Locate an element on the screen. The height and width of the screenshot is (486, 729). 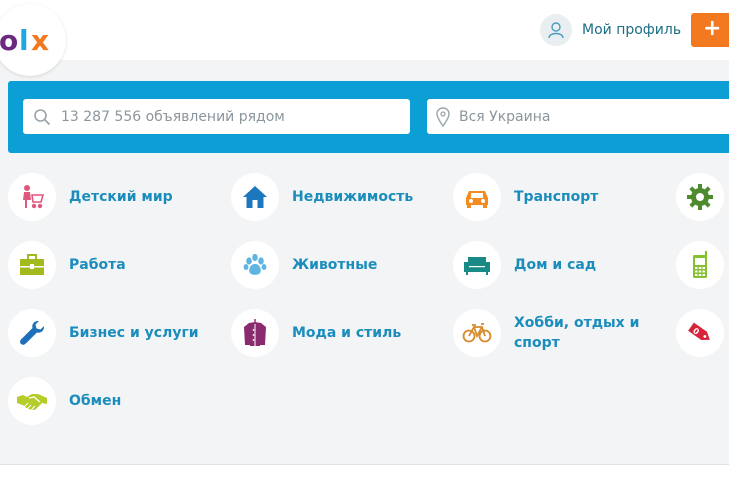
category-jobs: Работа is located at coordinates (103, 265).